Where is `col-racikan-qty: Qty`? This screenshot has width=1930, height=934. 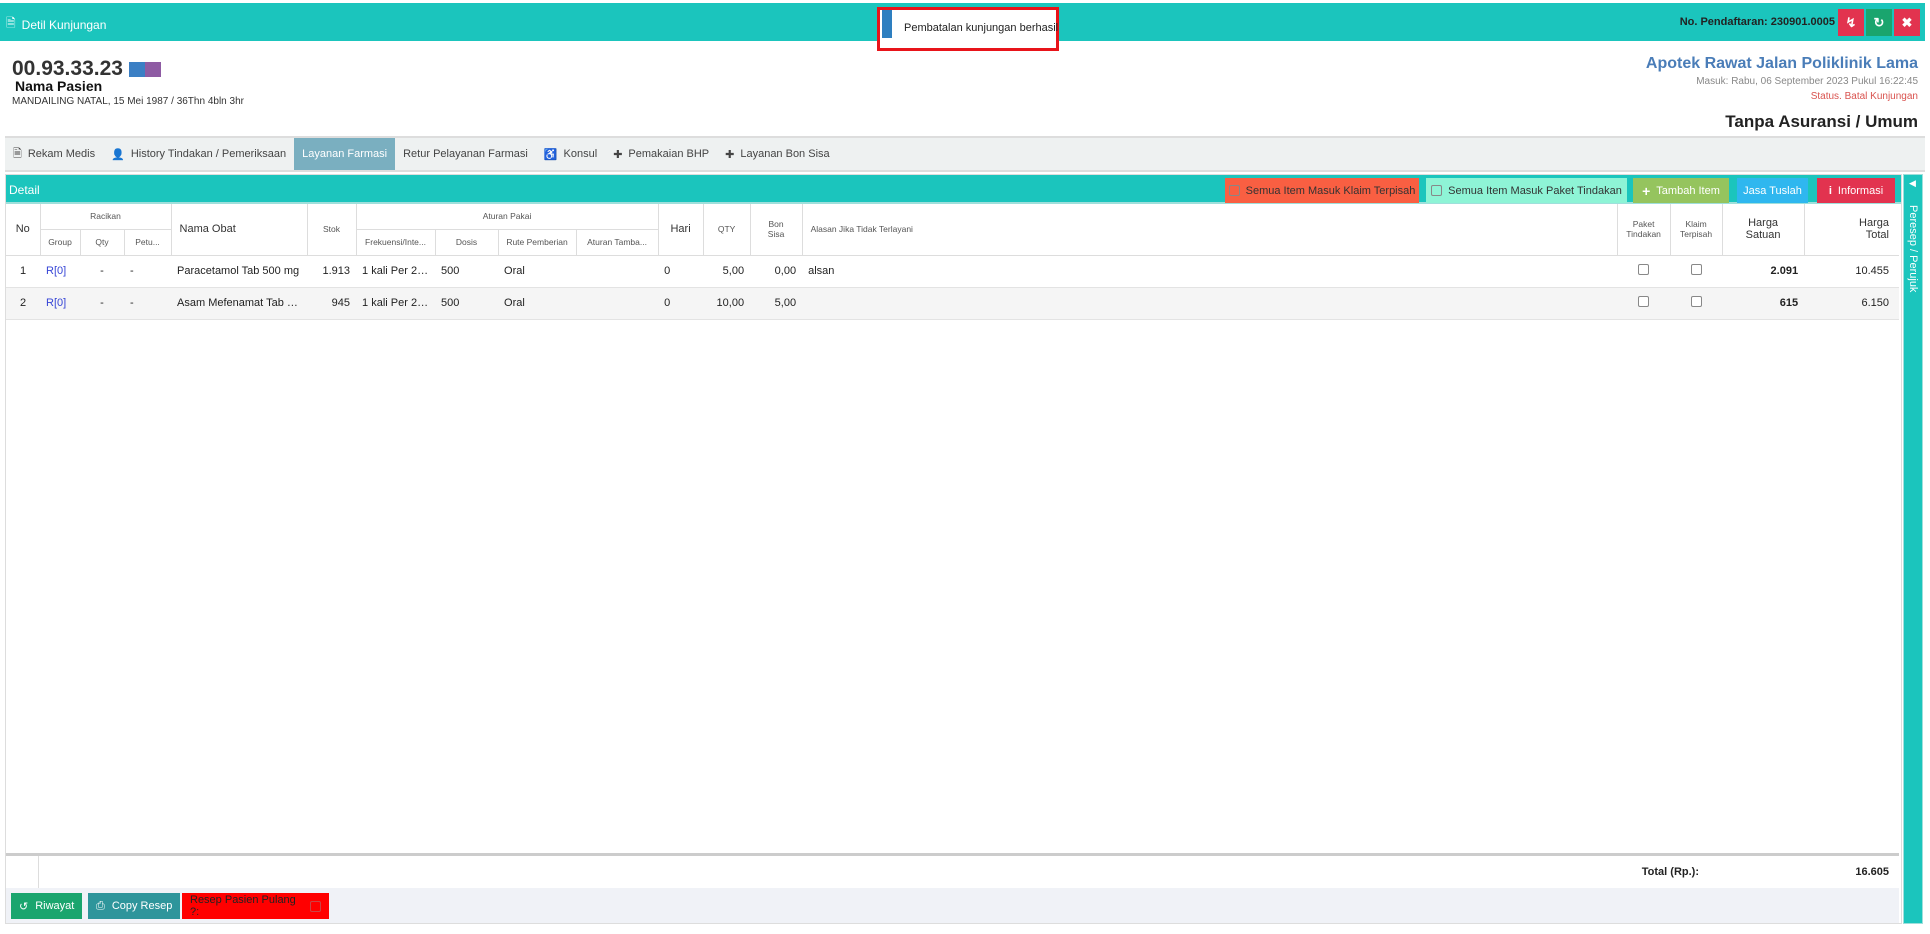
col-racikan-qty: Qty is located at coordinates (102, 242).